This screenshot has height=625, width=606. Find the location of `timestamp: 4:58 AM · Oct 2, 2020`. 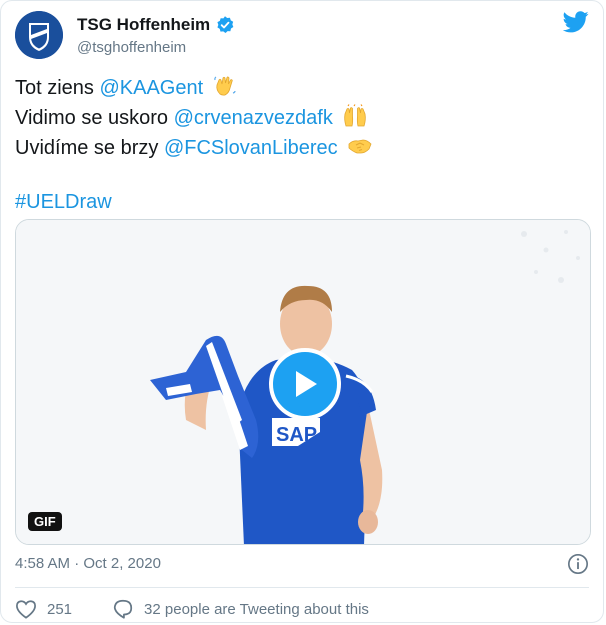

timestamp: 4:58 AM · Oct 2, 2020 is located at coordinates (88, 563).